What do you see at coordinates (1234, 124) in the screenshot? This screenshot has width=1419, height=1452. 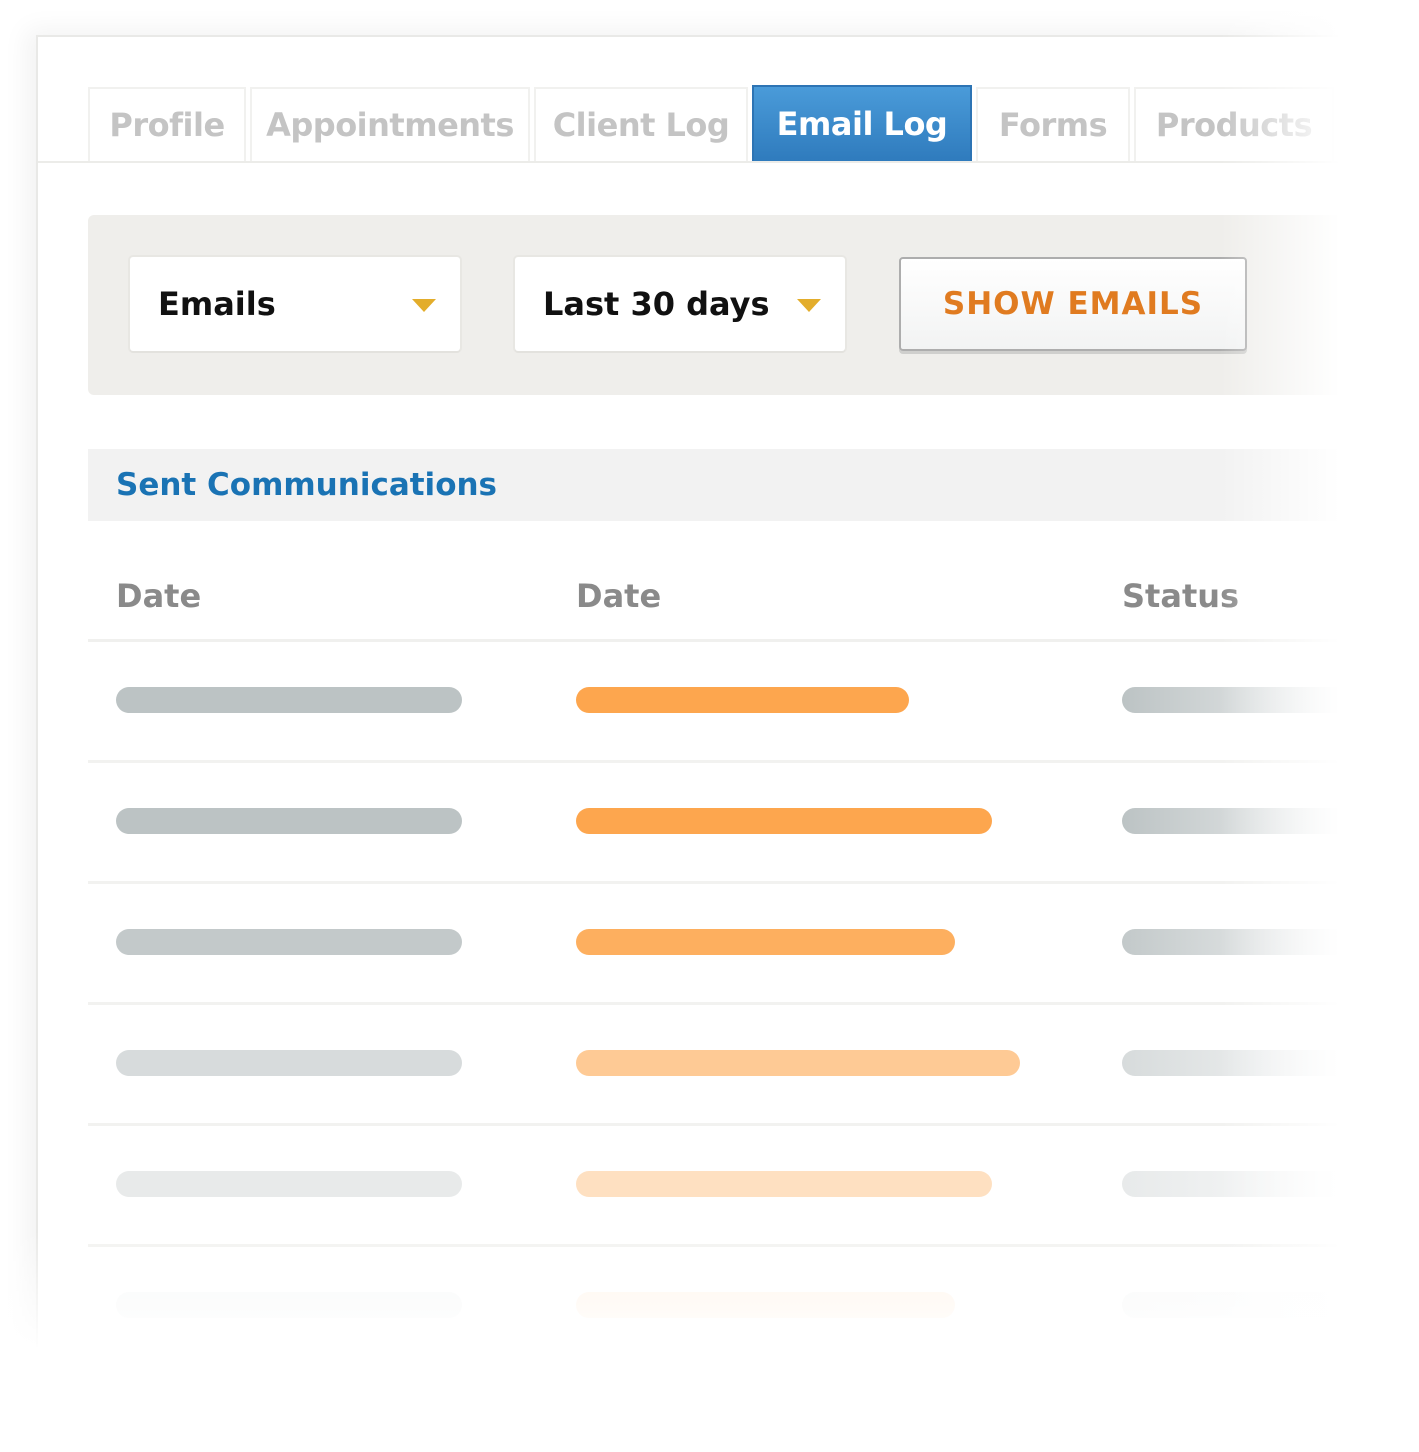 I see `tab-products: Products` at bounding box center [1234, 124].